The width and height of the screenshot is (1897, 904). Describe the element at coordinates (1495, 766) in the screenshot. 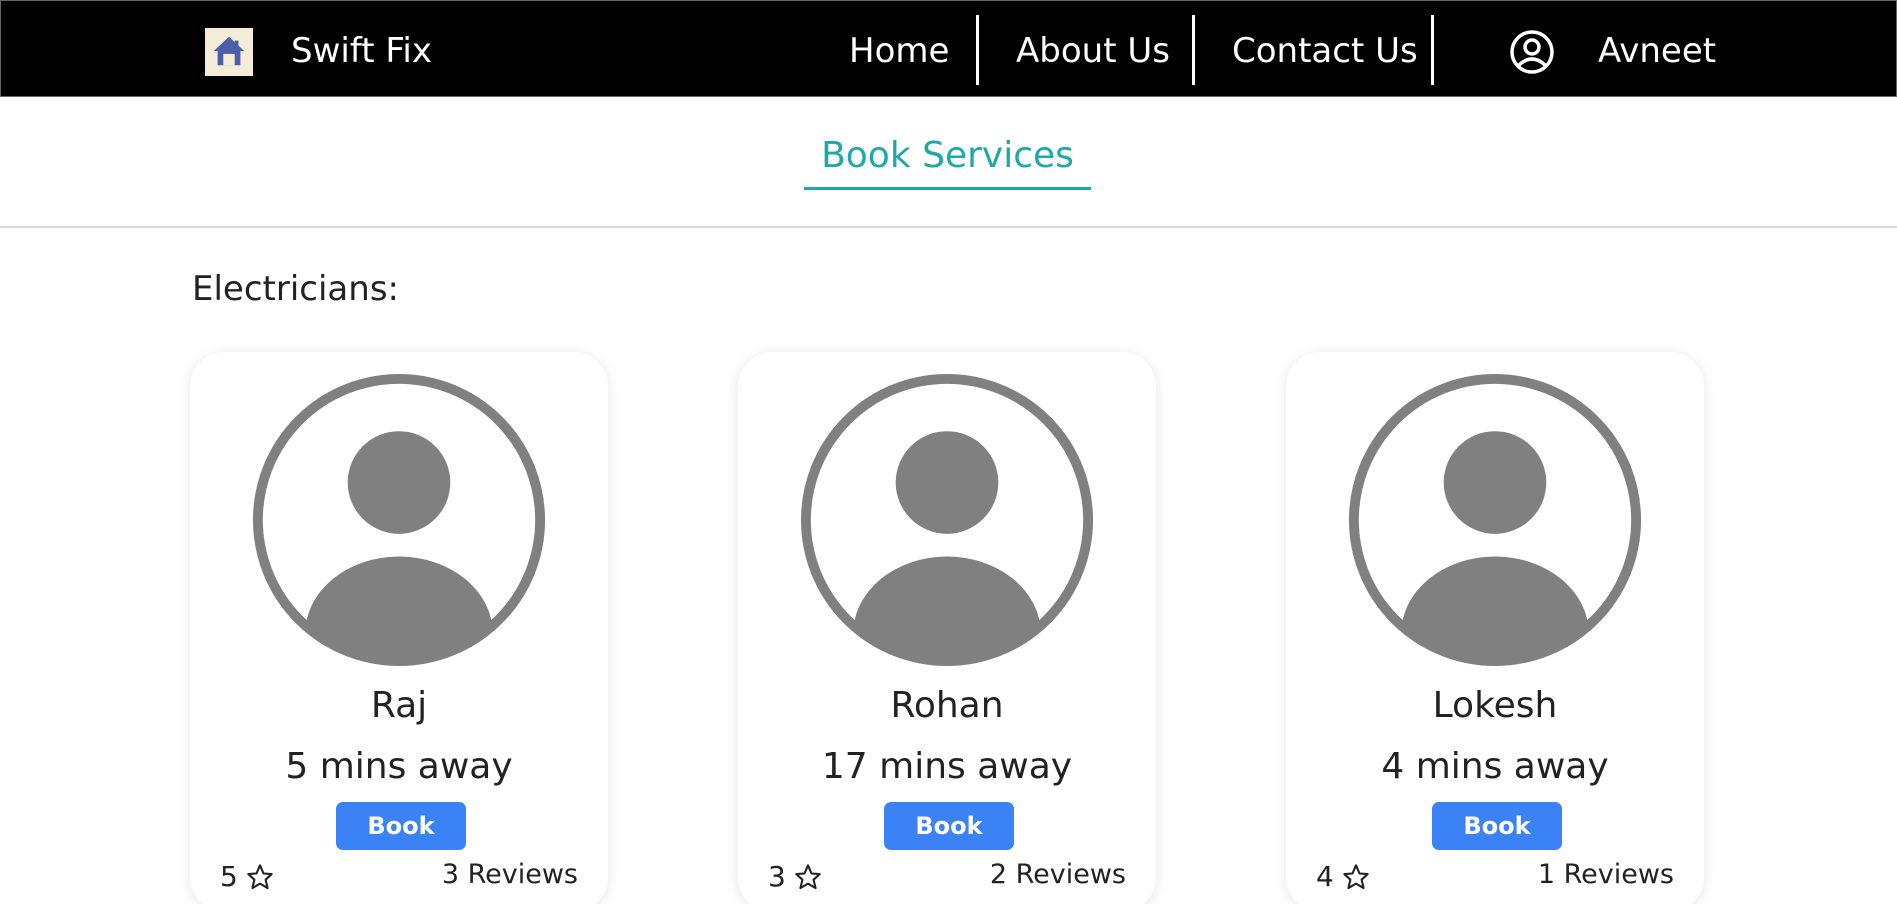

I see `provider-distance: 4 mins away` at that location.